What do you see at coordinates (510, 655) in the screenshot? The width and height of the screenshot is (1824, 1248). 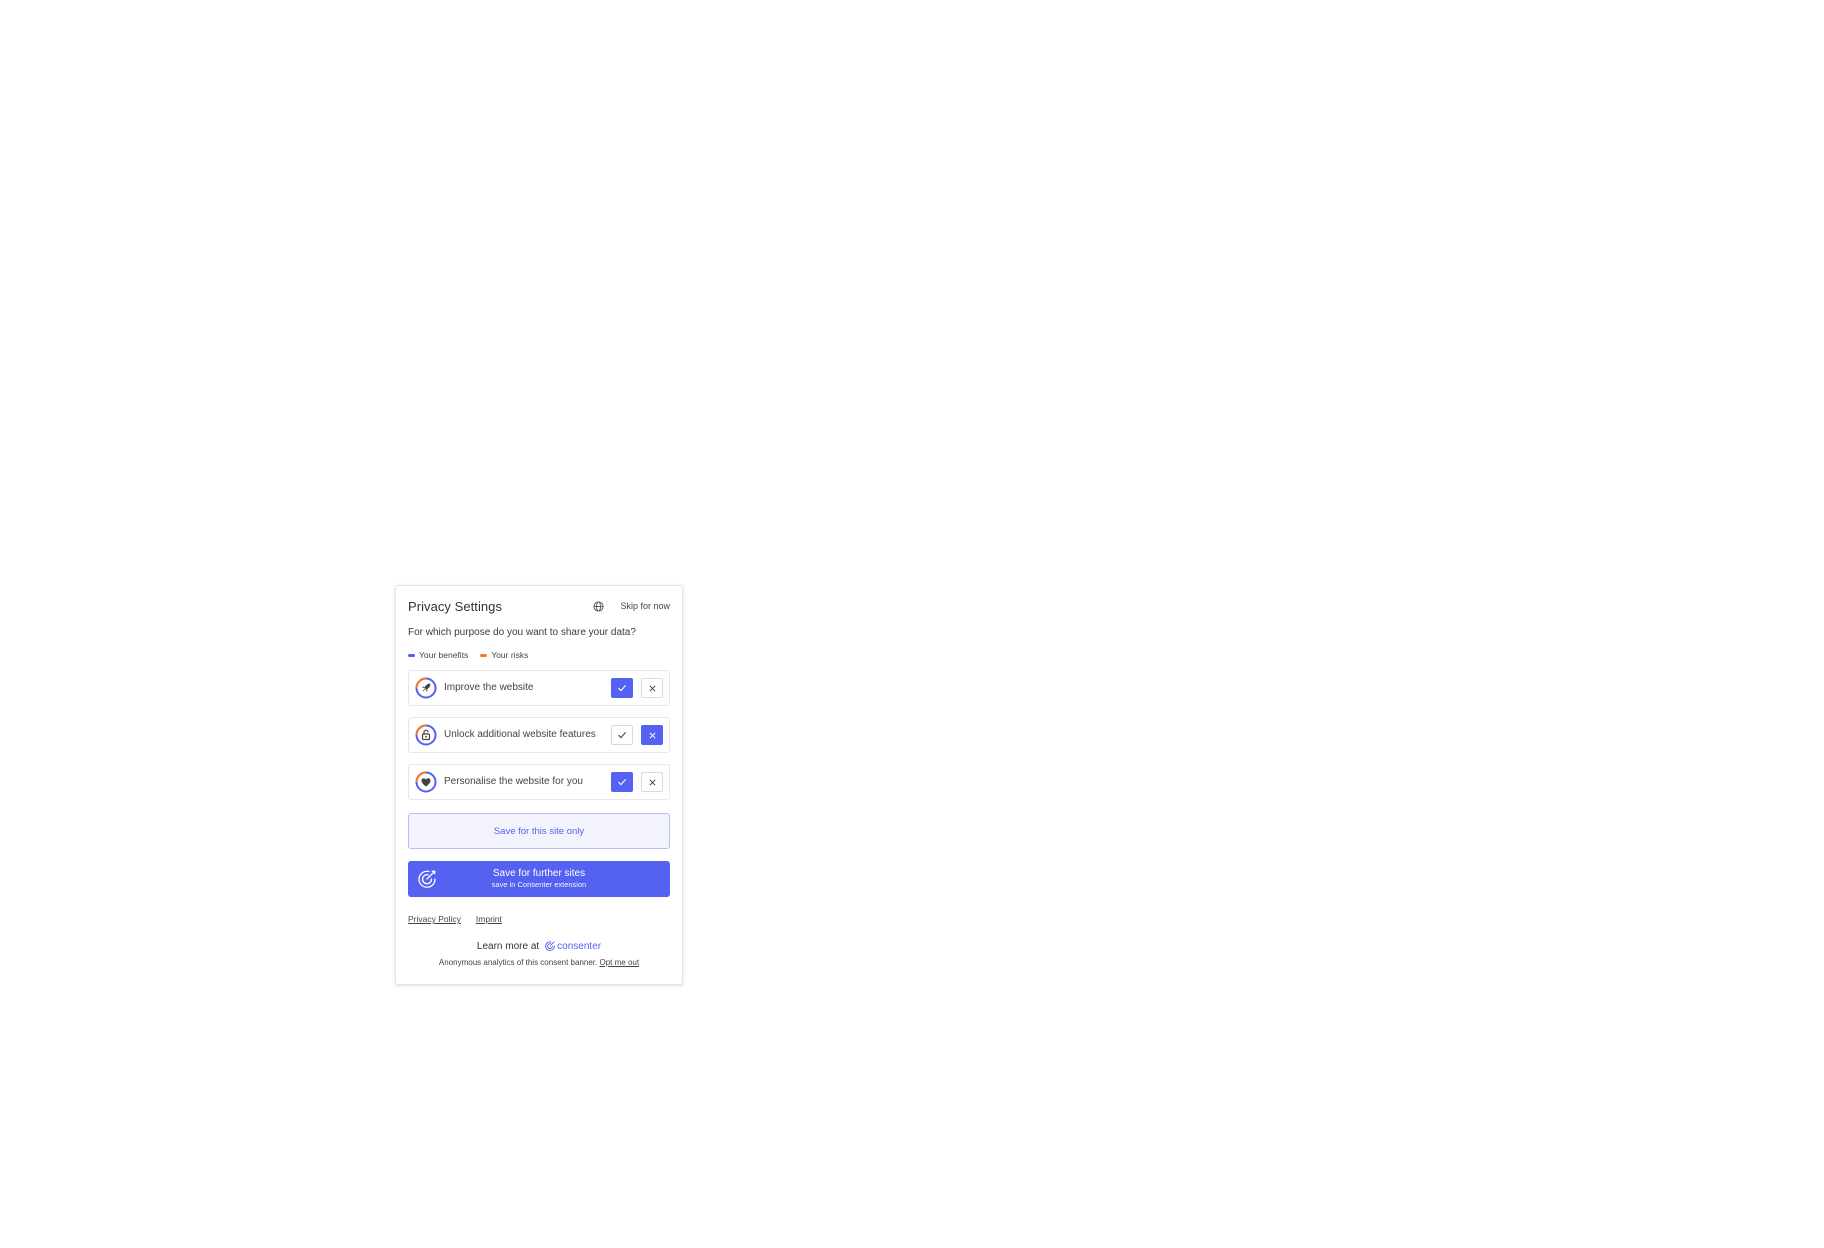 I see `legend-risks-label: Your risks` at bounding box center [510, 655].